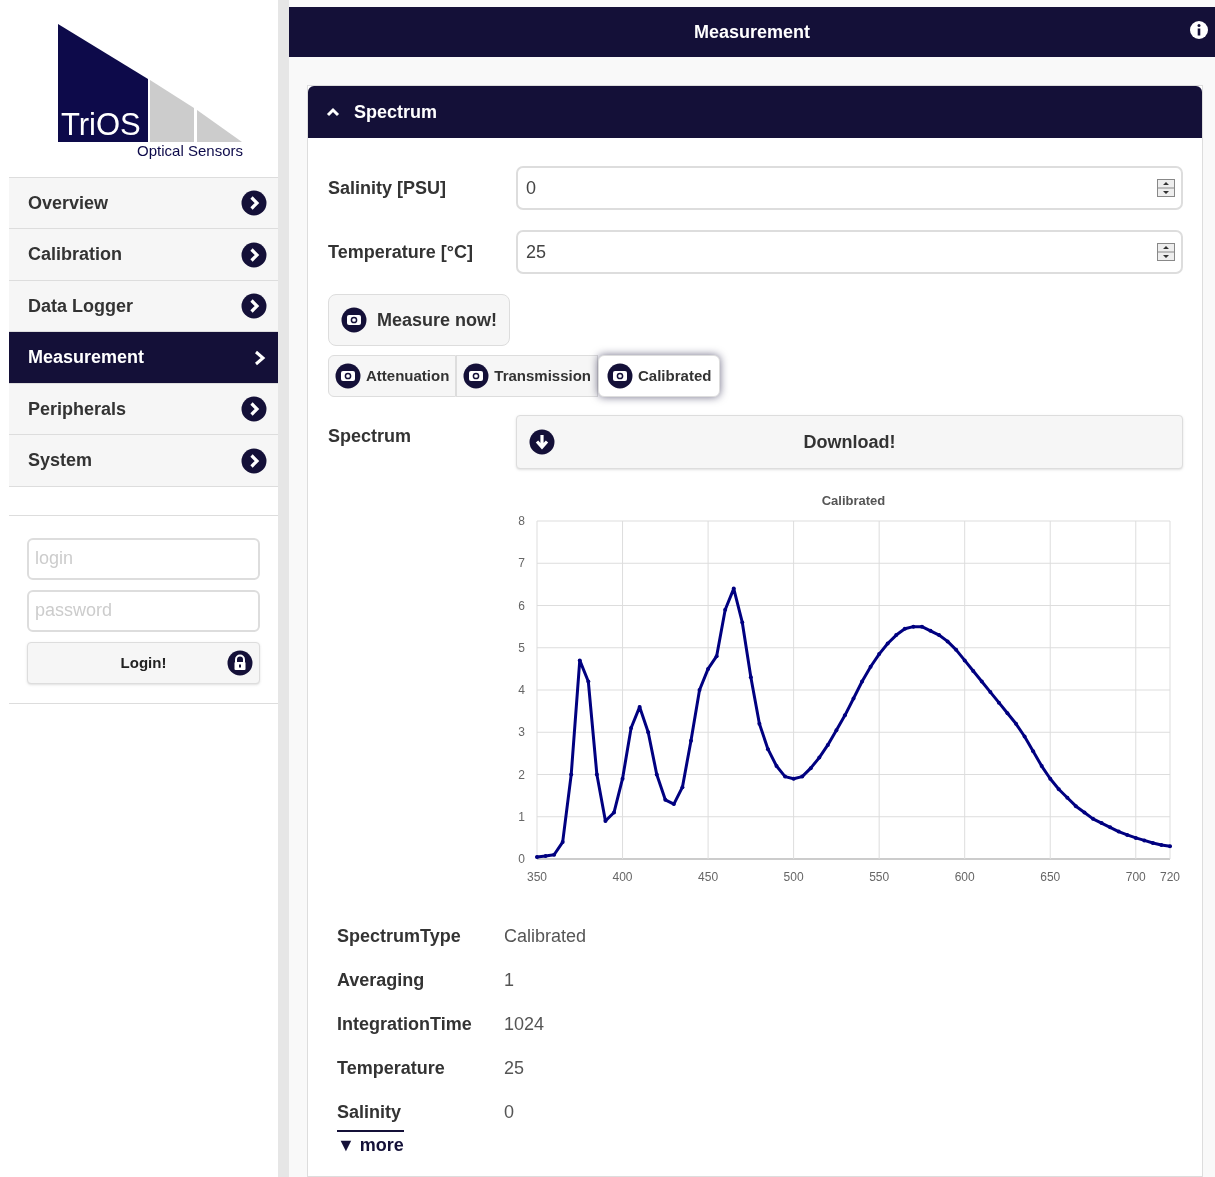 This screenshot has height=1177, width=1215. Describe the element at coordinates (542, 442) in the screenshot. I see `download-icon` at that location.